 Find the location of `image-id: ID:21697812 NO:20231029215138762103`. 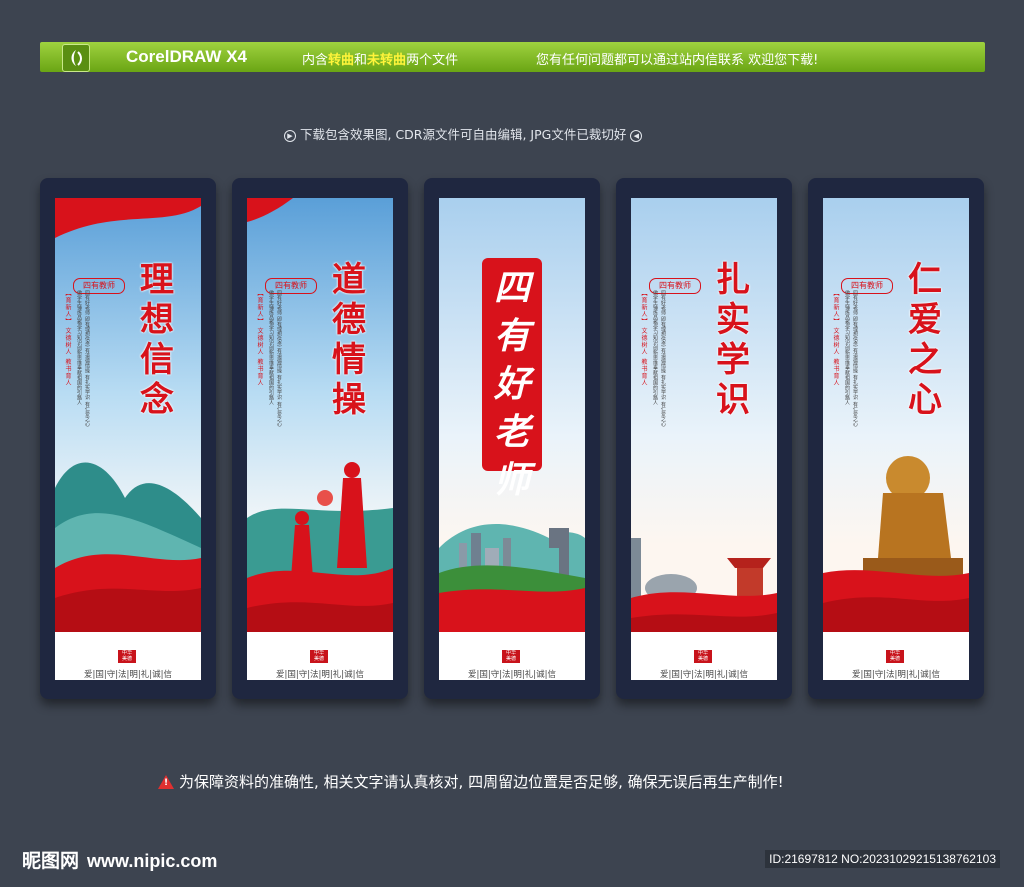

image-id: ID:21697812 NO:20231029215138762103 is located at coordinates (882, 859).